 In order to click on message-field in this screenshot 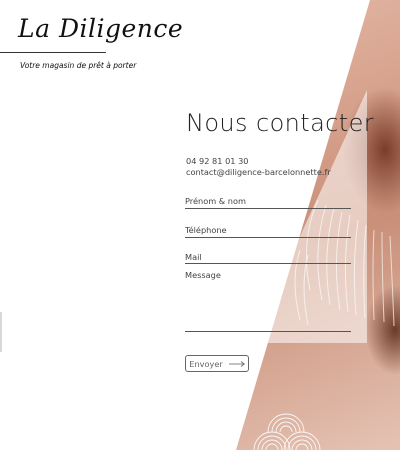, I will do `click(268, 331)`.